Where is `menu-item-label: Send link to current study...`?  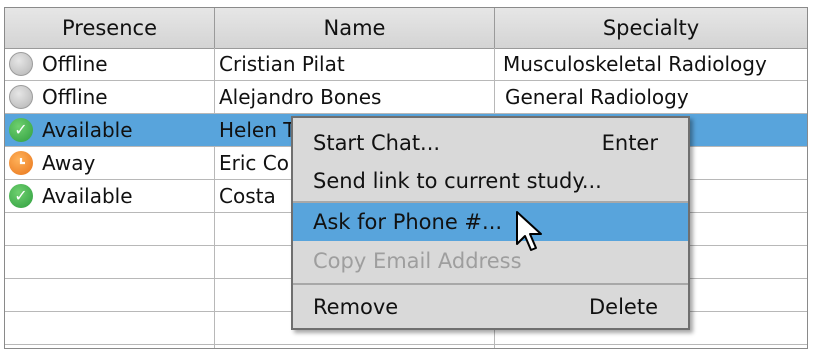 menu-item-label: Send link to current study... is located at coordinates (457, 181).